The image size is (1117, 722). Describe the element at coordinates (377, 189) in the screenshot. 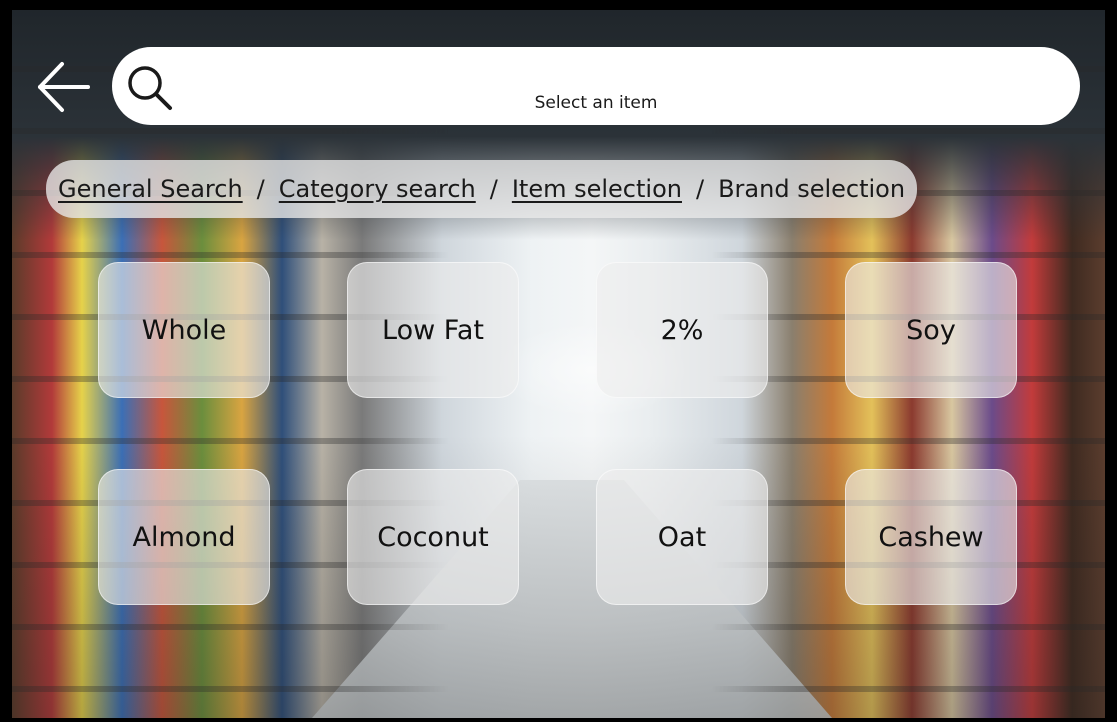

I see `breadcrumb-category-search: Category search` at that location.